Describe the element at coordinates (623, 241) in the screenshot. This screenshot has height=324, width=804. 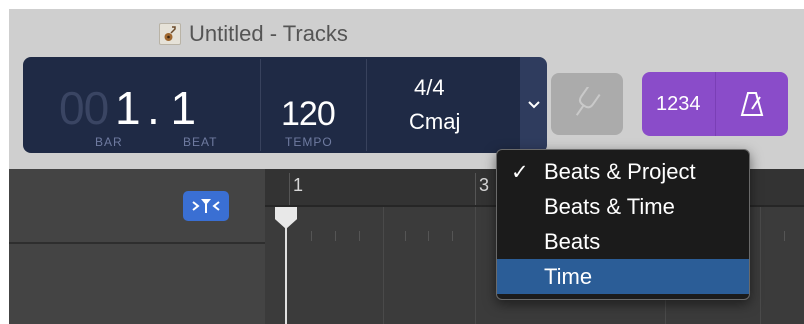
I see `menu-item-beats: Beats` at that location.